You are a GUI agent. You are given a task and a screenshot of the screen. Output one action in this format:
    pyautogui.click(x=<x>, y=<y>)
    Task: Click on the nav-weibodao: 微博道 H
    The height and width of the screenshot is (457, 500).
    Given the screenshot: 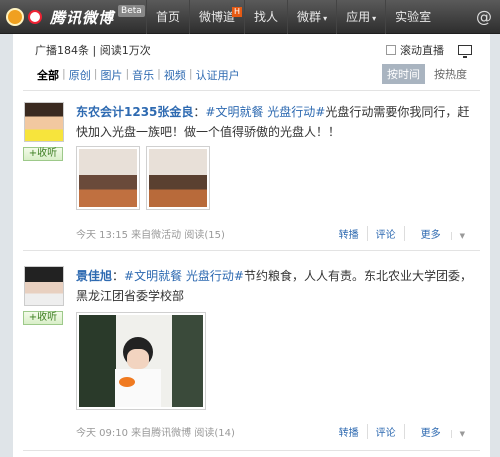 What is the action you would take?
    pyautogui.click(x=216, y=17)
    